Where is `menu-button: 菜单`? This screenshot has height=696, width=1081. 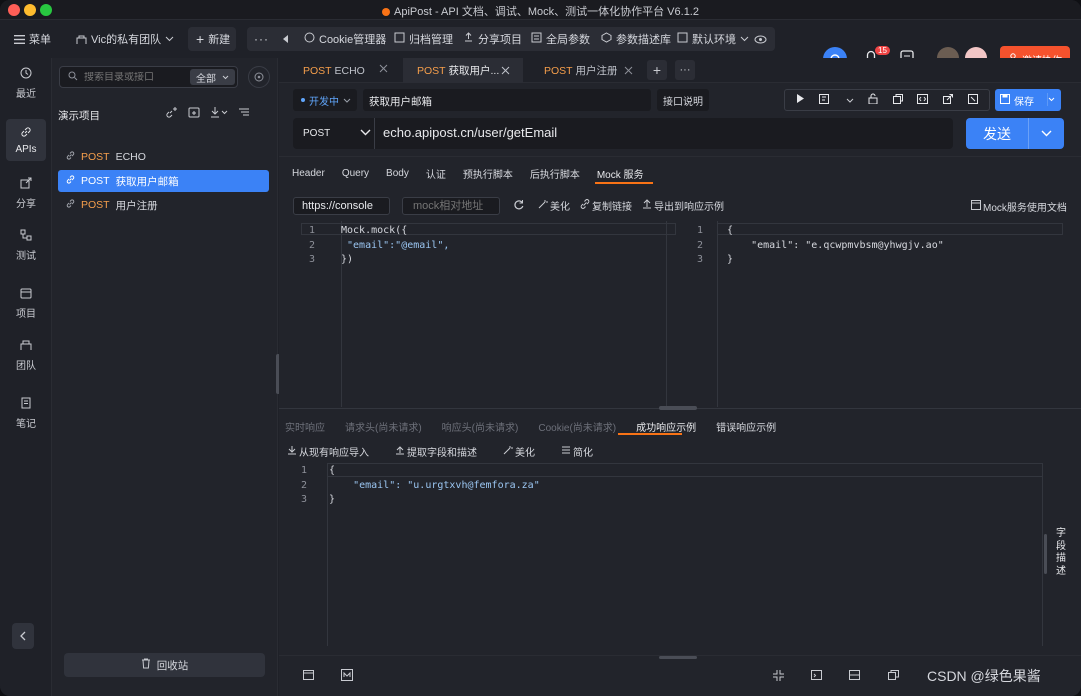
menu-button: 菜单 is located at coordinates (32, 39).